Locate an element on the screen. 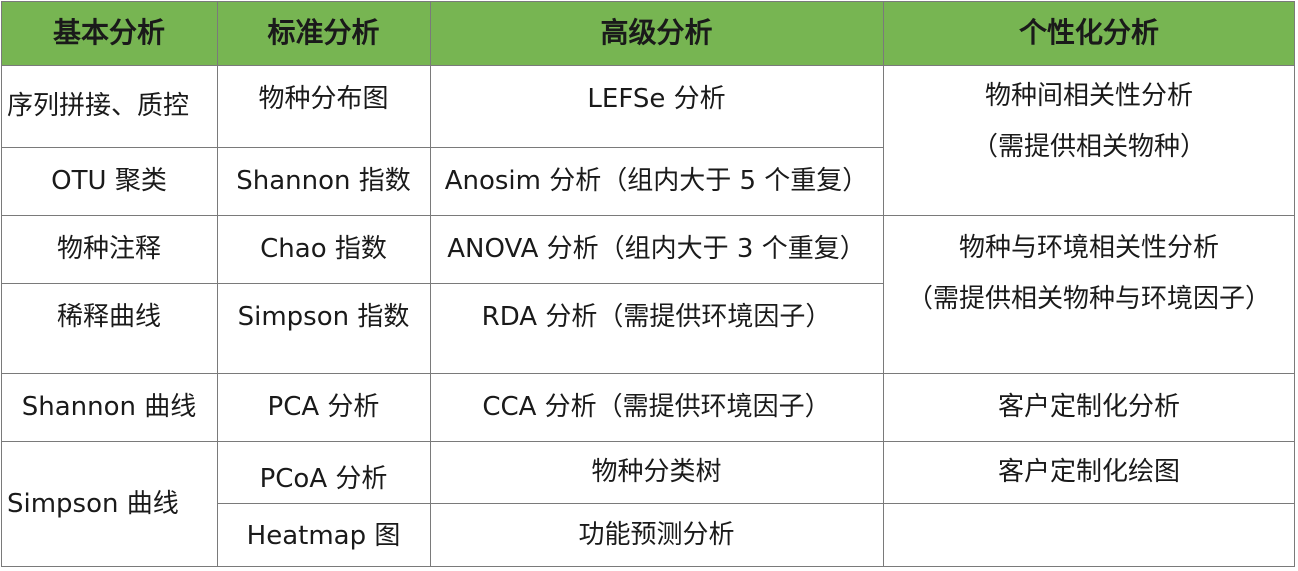 This screenshot has width=1298, height=571. custom-cell is located at coordinates (1089, 535).